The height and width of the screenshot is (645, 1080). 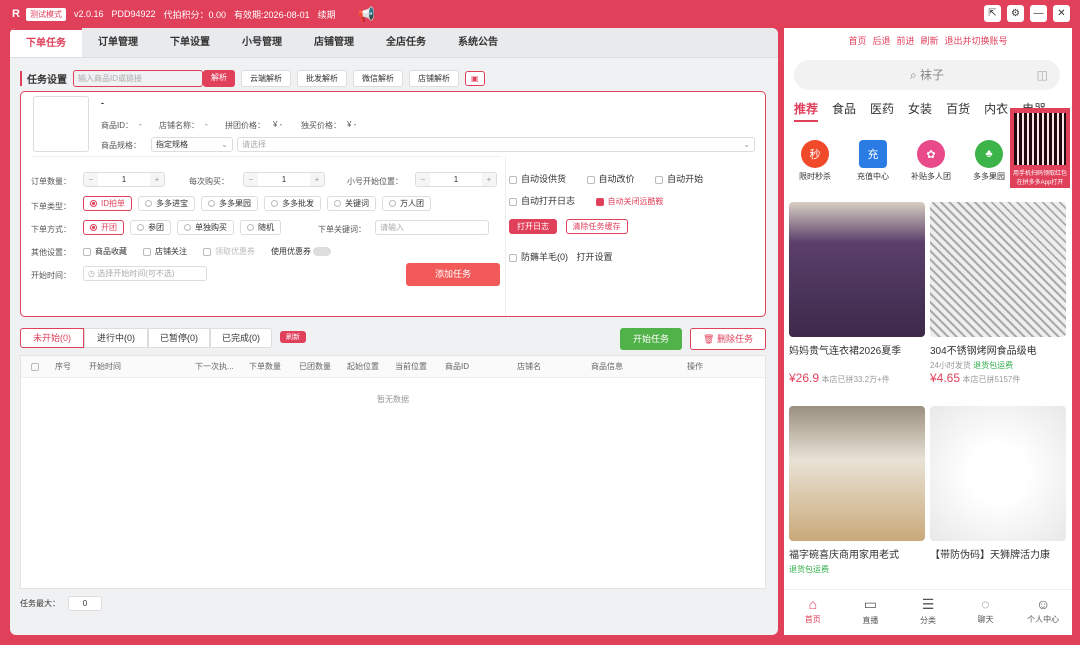 I want to click on refresh-button: 刷新, so click(x=293, y=337).